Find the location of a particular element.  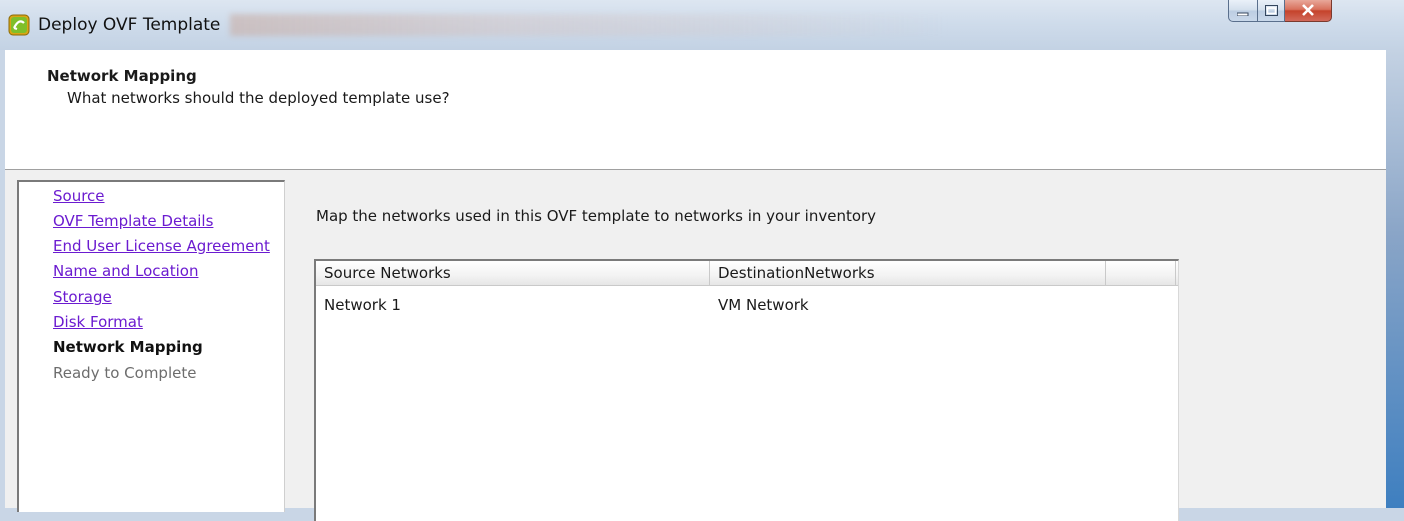

nav-step-name-and-location: Name and Location is located at coordinates (125, 271).